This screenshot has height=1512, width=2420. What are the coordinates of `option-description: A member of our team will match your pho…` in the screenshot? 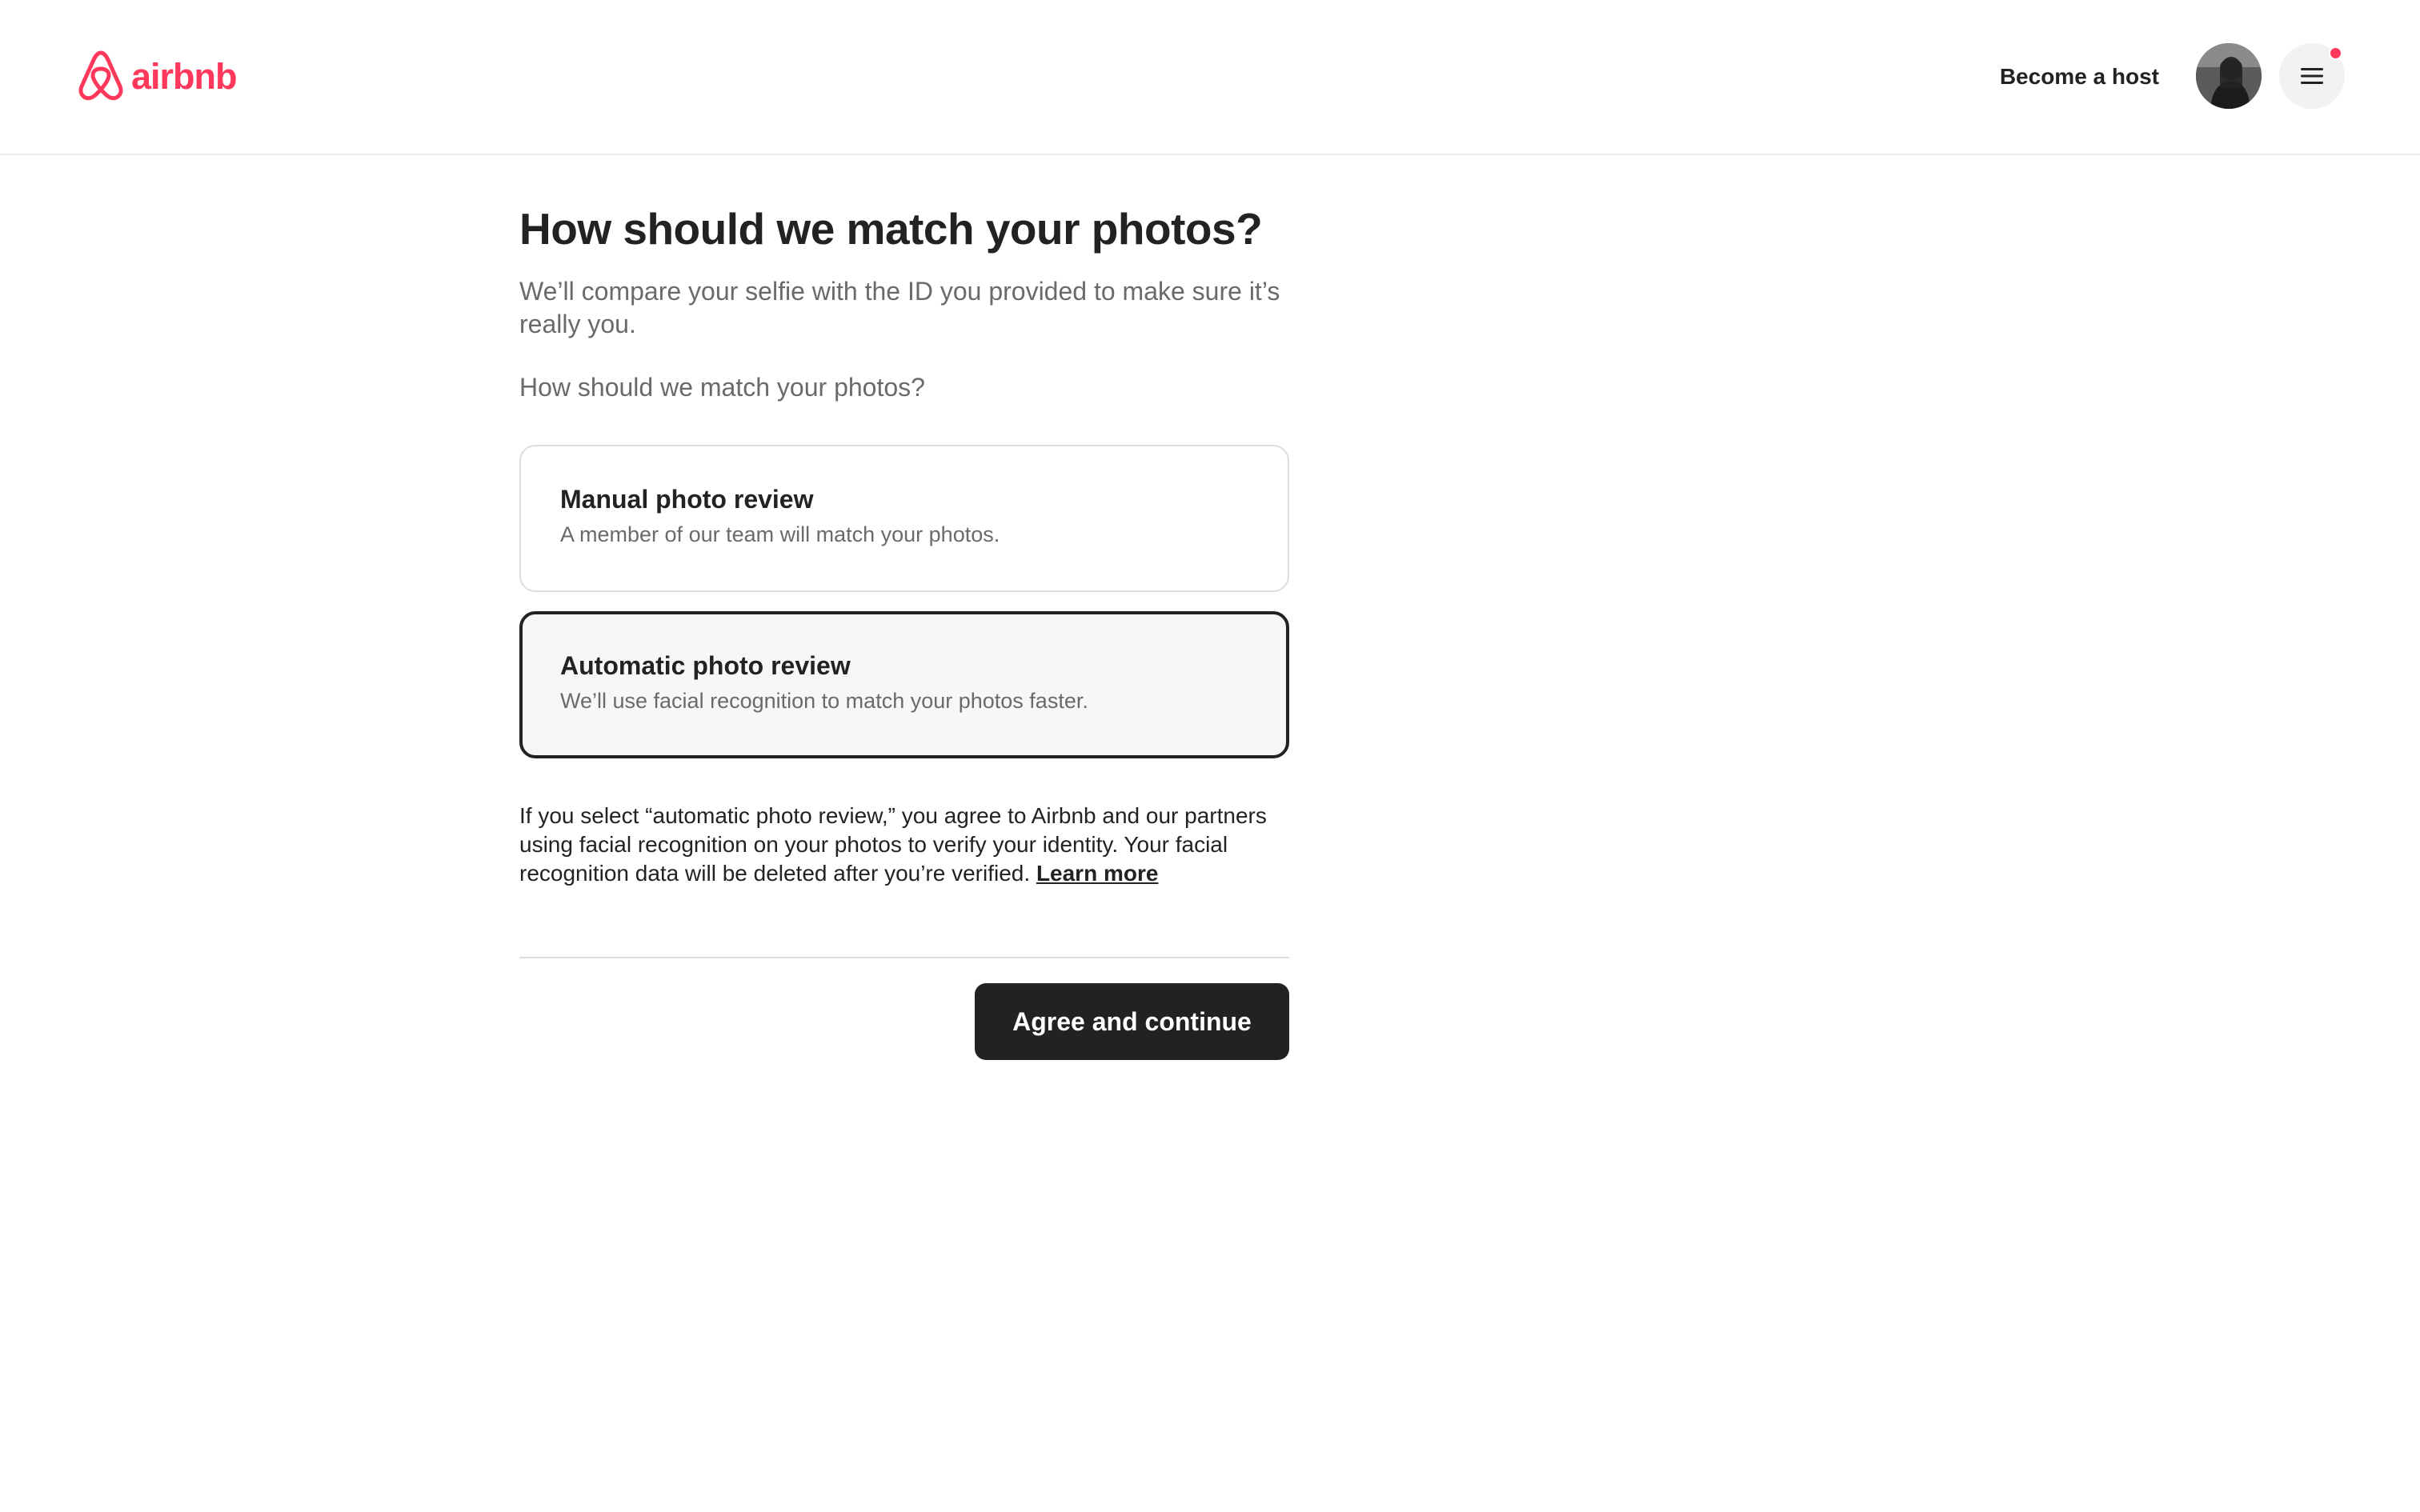 It's located at (780, 534).